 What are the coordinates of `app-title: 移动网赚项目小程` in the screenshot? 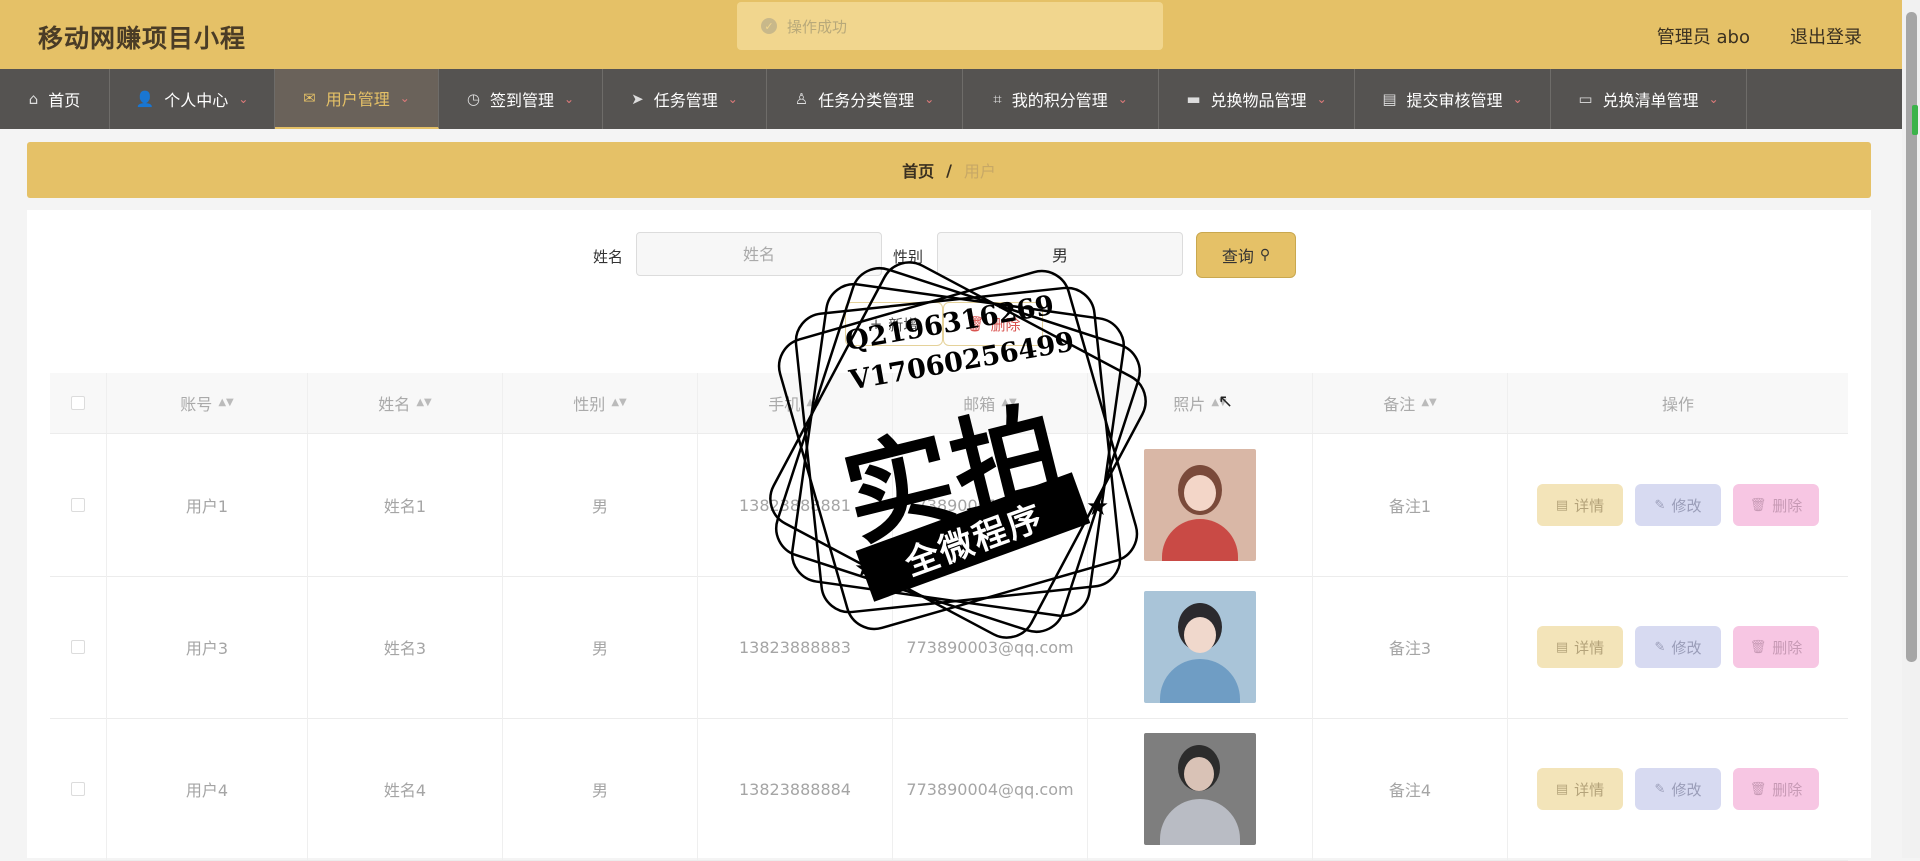 It's located at (142, 38).